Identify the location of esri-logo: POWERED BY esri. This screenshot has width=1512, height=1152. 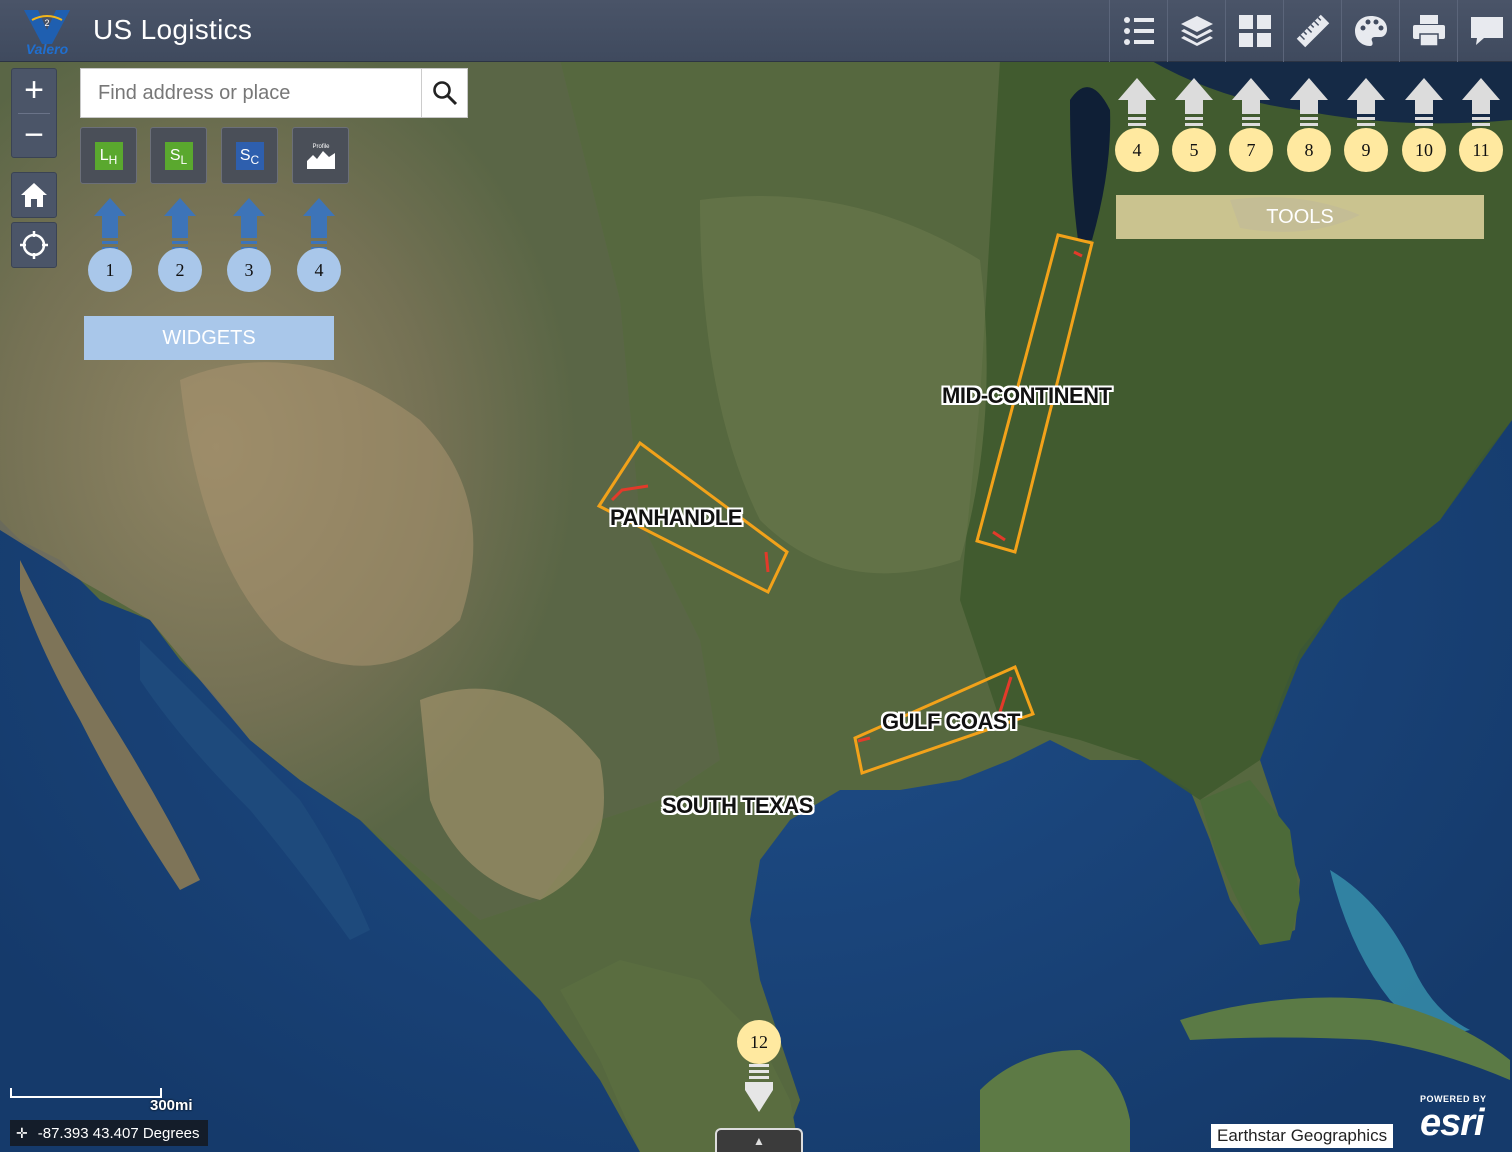
(1453, 1118).